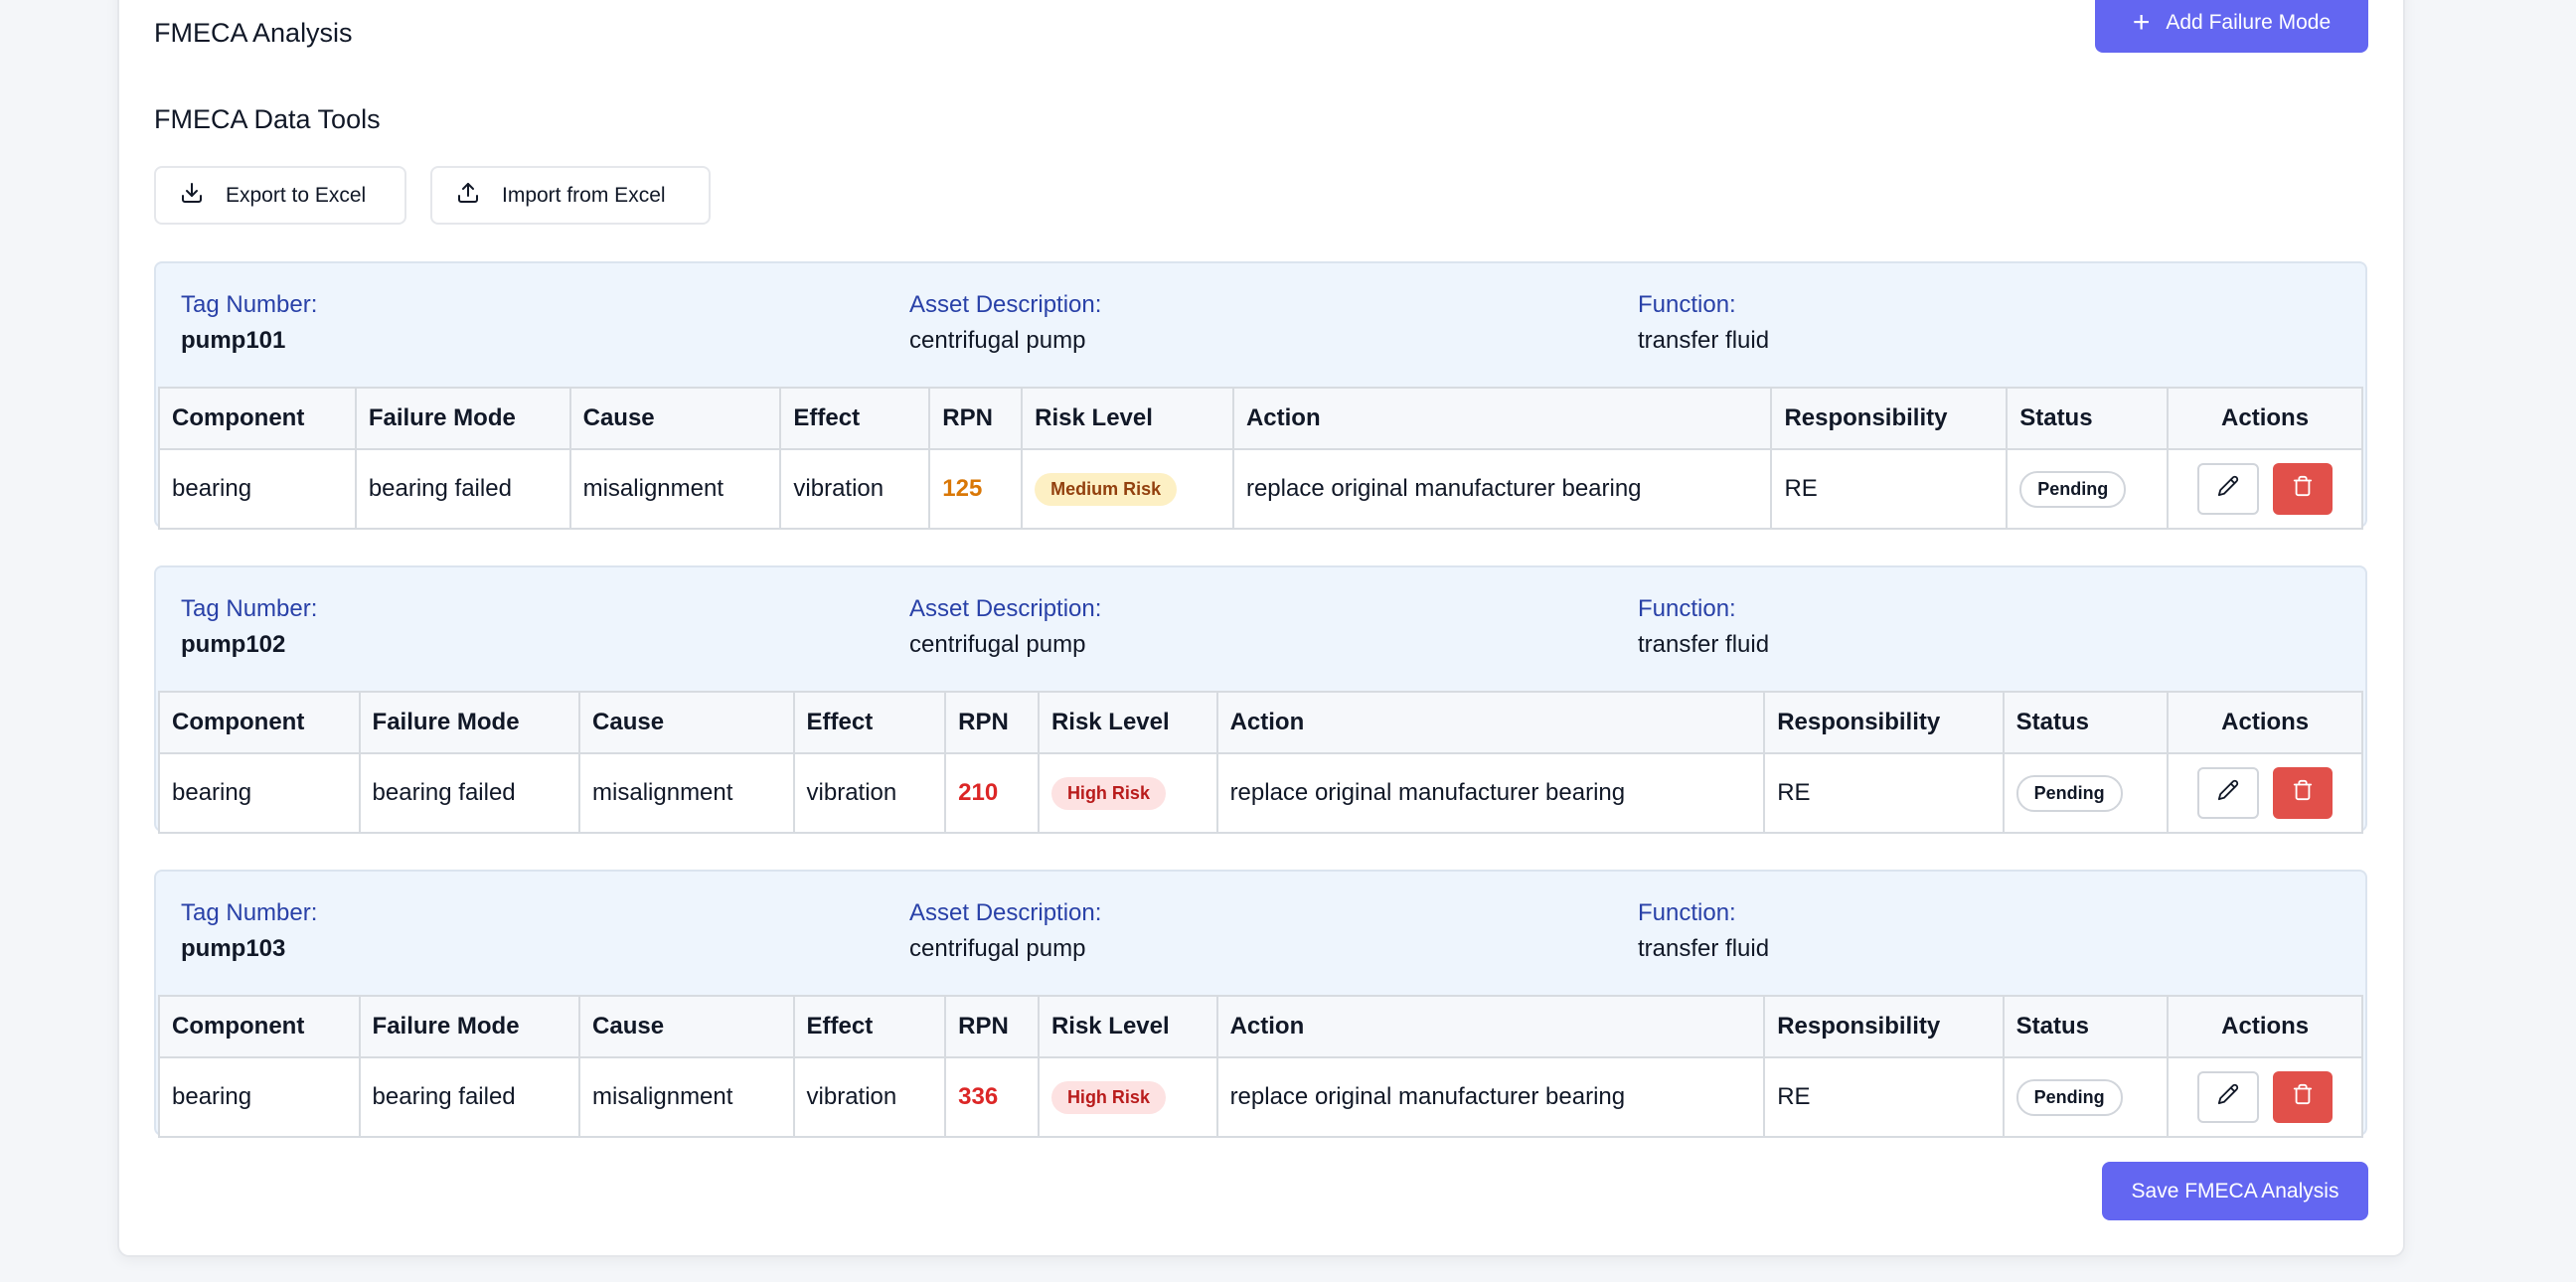  Describe the element at coordinates (253, 33) in the screenshot. I see `page-title: FMECA Analysis` at that location.